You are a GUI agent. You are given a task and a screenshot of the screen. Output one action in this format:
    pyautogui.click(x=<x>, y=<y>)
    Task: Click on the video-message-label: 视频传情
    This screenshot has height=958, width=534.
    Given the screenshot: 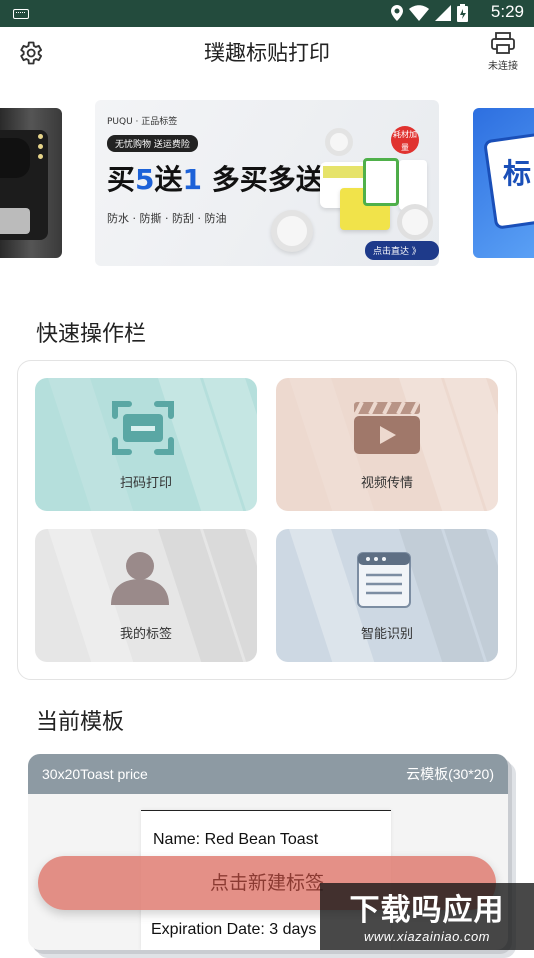 What is the action you would take?
    pyautogui.click(x=386, y=483)
    